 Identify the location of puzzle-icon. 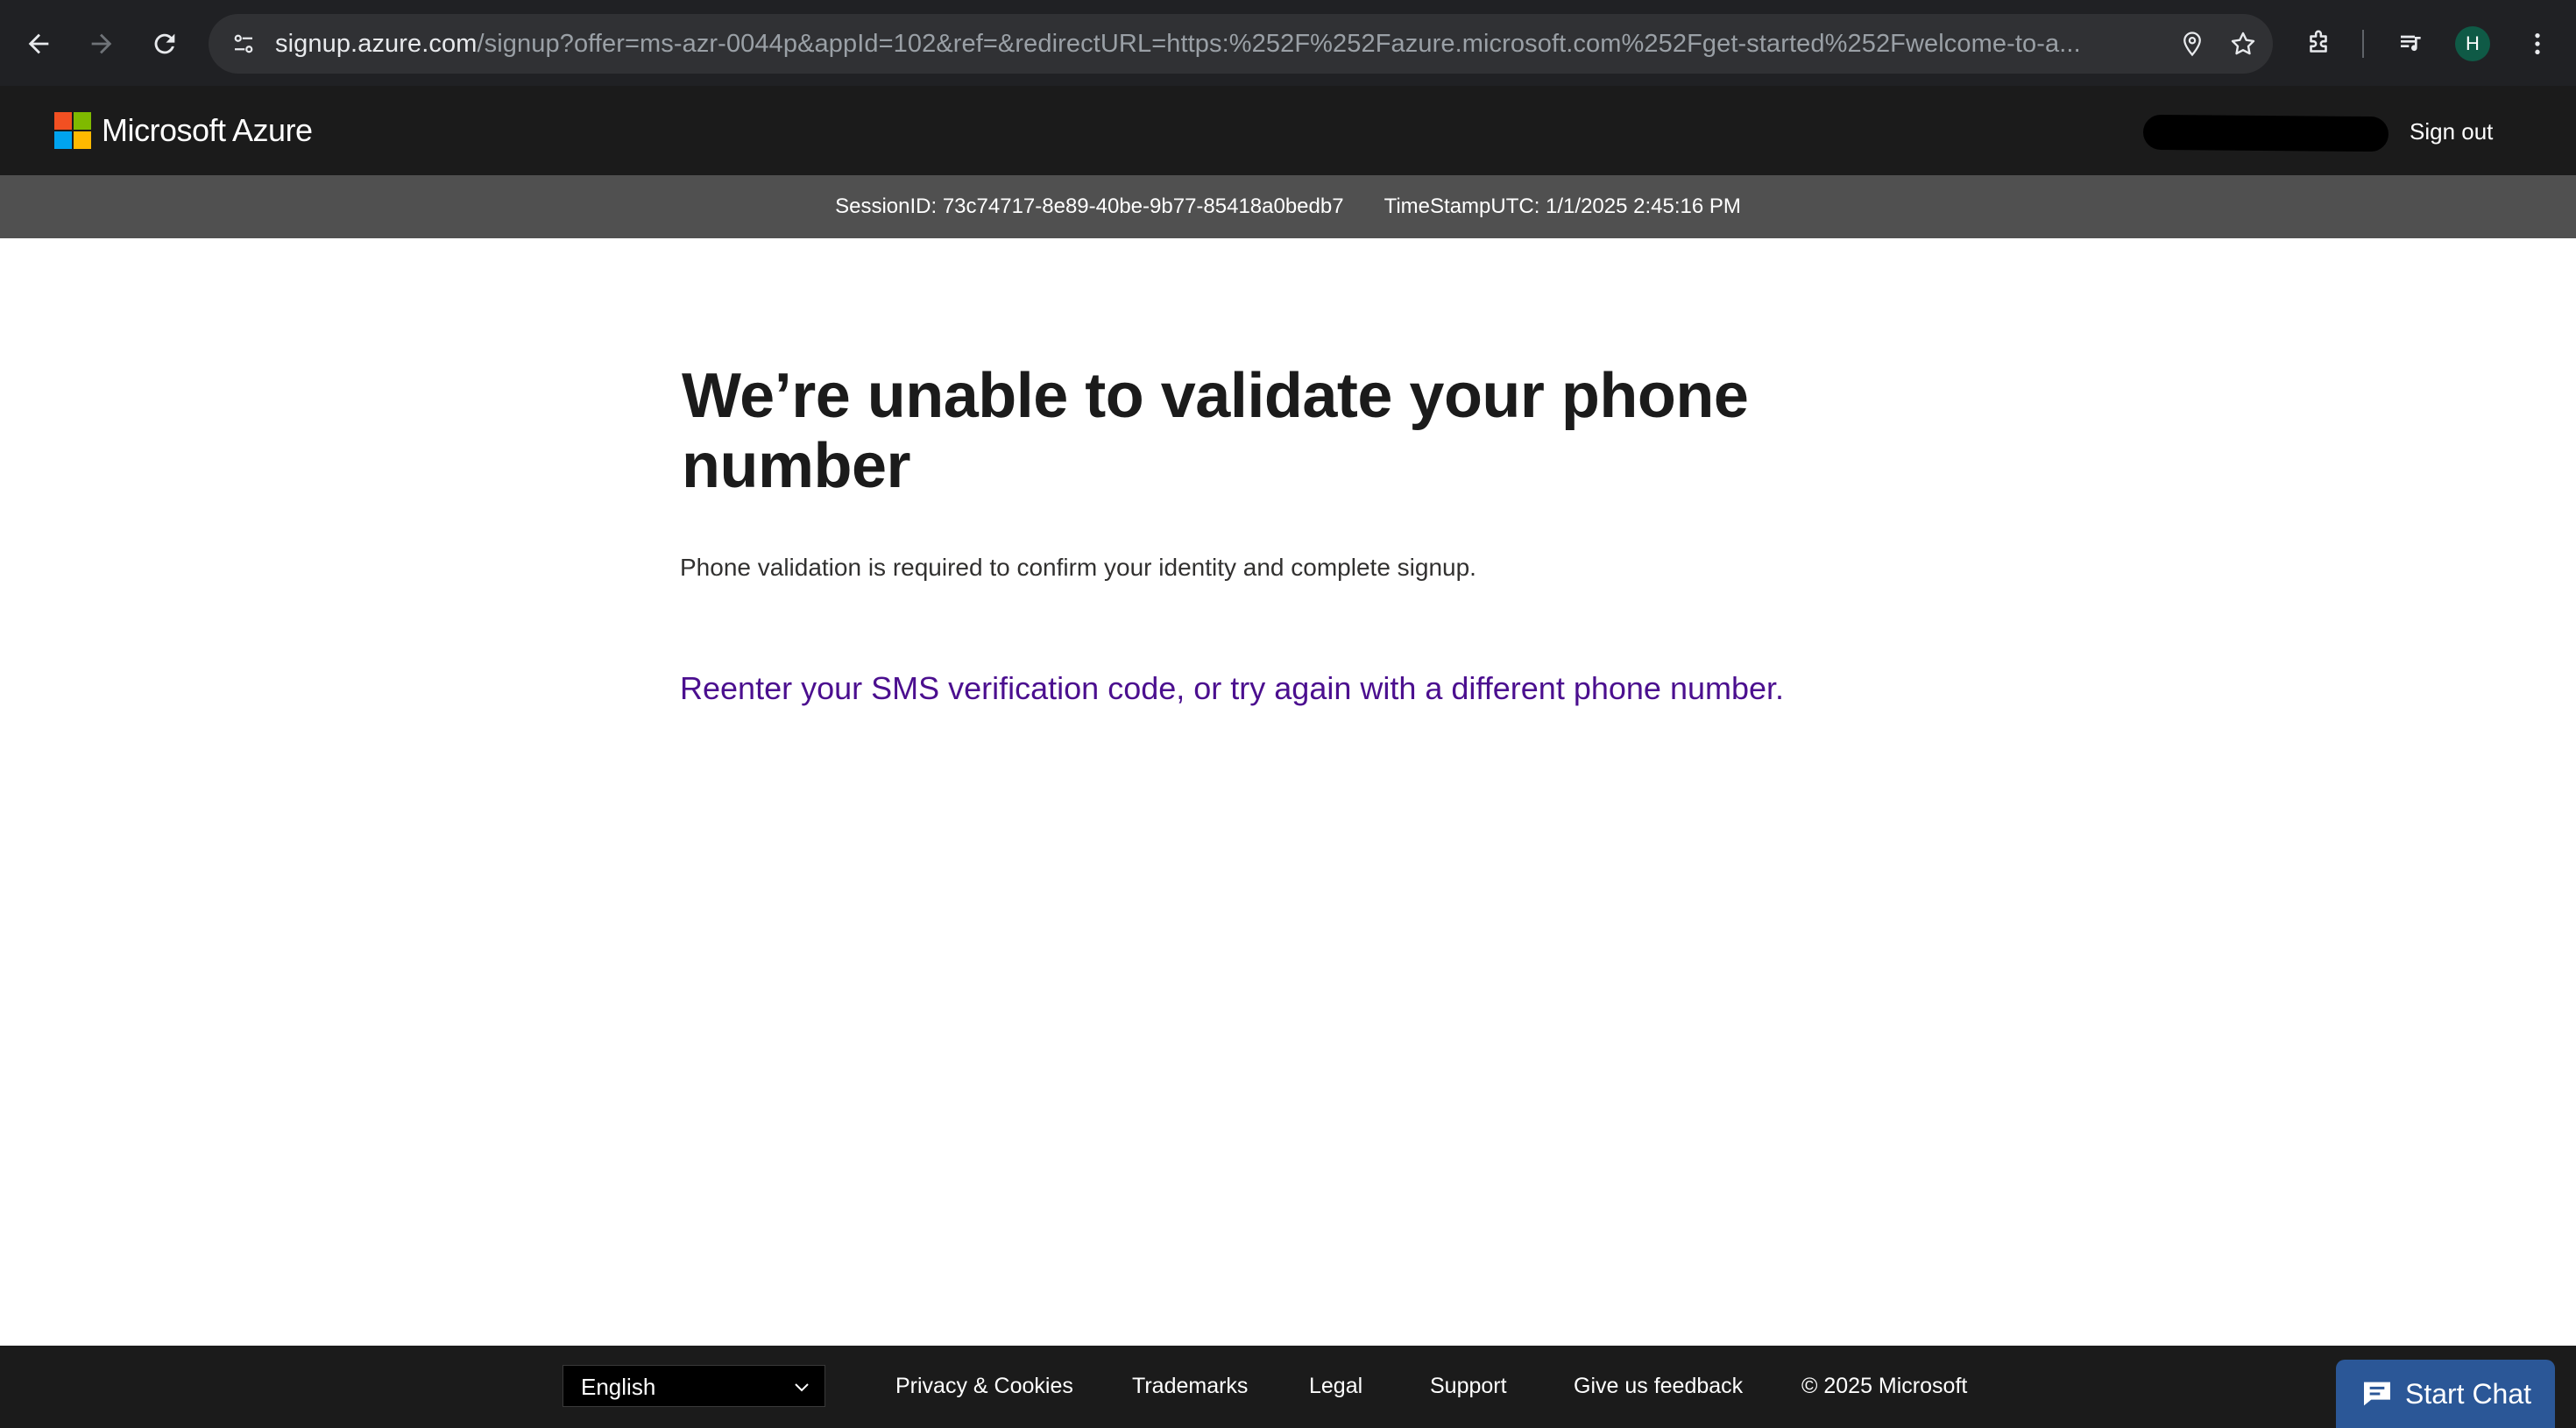
(2318, 41).